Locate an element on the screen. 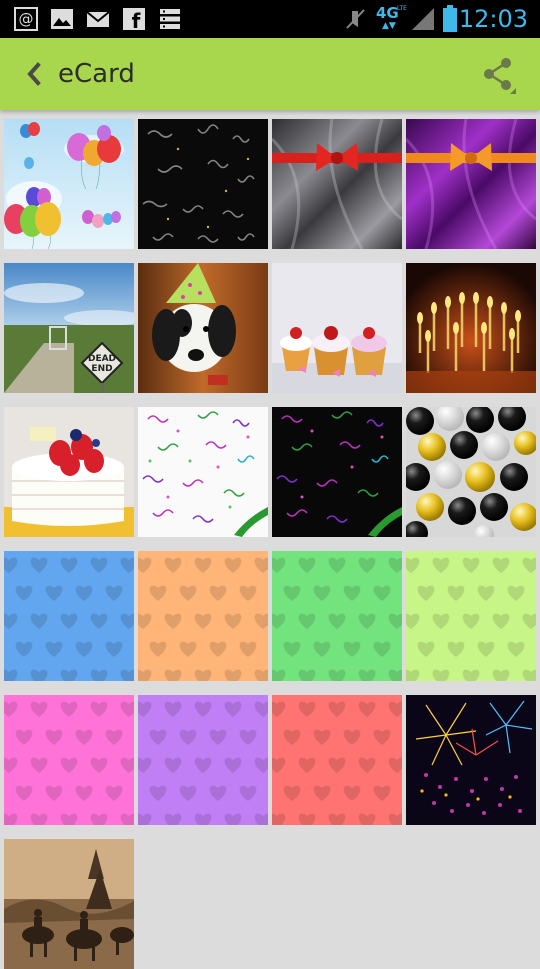 This screenshot has width=540, height=969. network-sub: LTE is located at coordinates (402, 8).